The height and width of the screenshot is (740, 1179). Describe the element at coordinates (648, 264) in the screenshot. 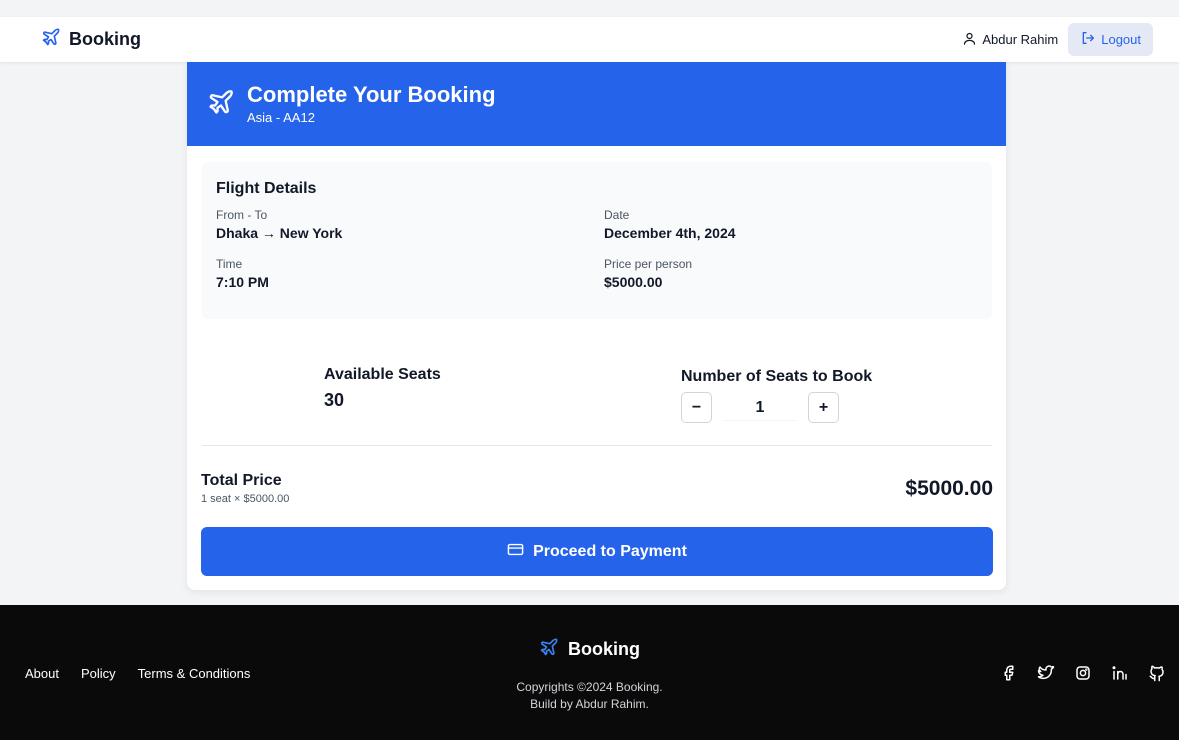

I see `price-label: Price per person` at that location.